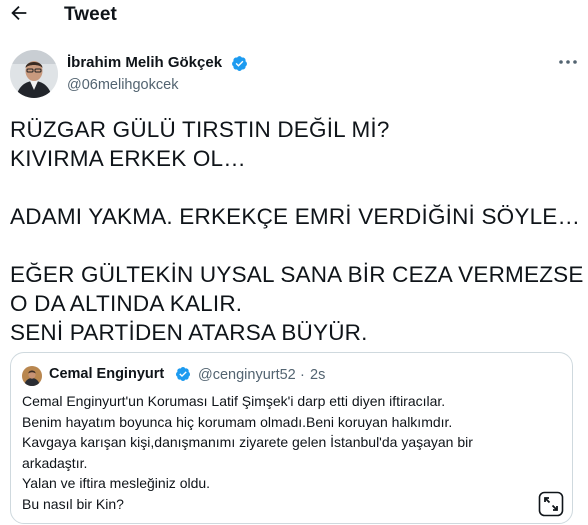 This screenshot has width=588, height=525. I want to click on expand-button, so click(551, 504).